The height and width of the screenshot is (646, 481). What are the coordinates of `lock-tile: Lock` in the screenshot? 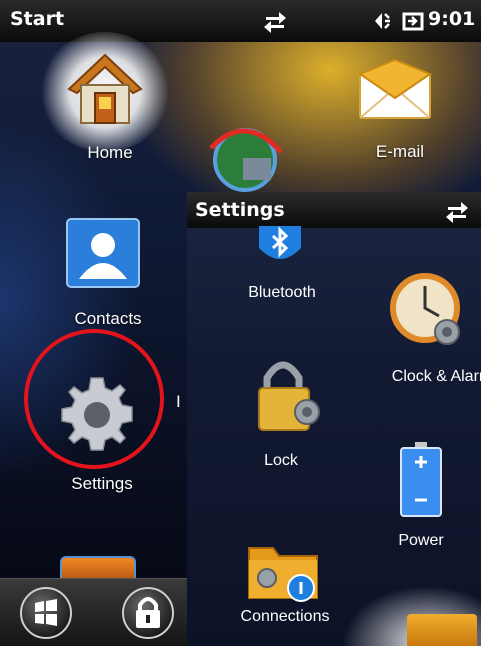 It's located at (282, 416).